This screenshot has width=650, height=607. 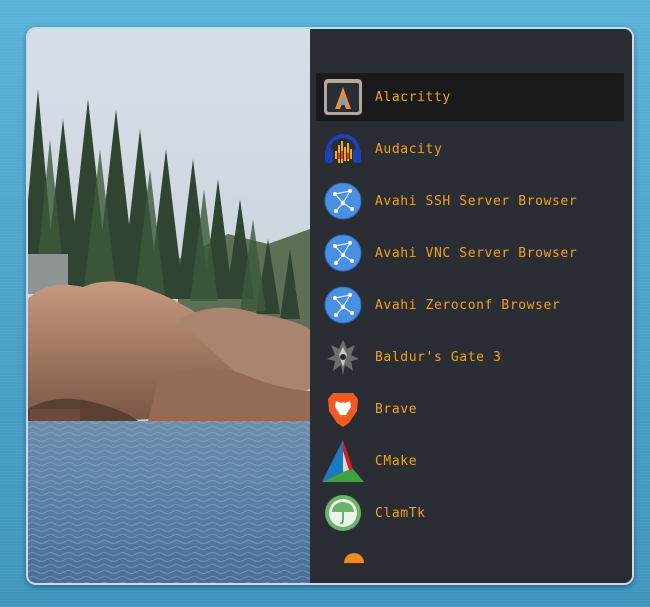 What do you see at coordinates (470, 149) in the screenshot?
I see `app-list-item: Audacity` at bounding box center [470, 149].